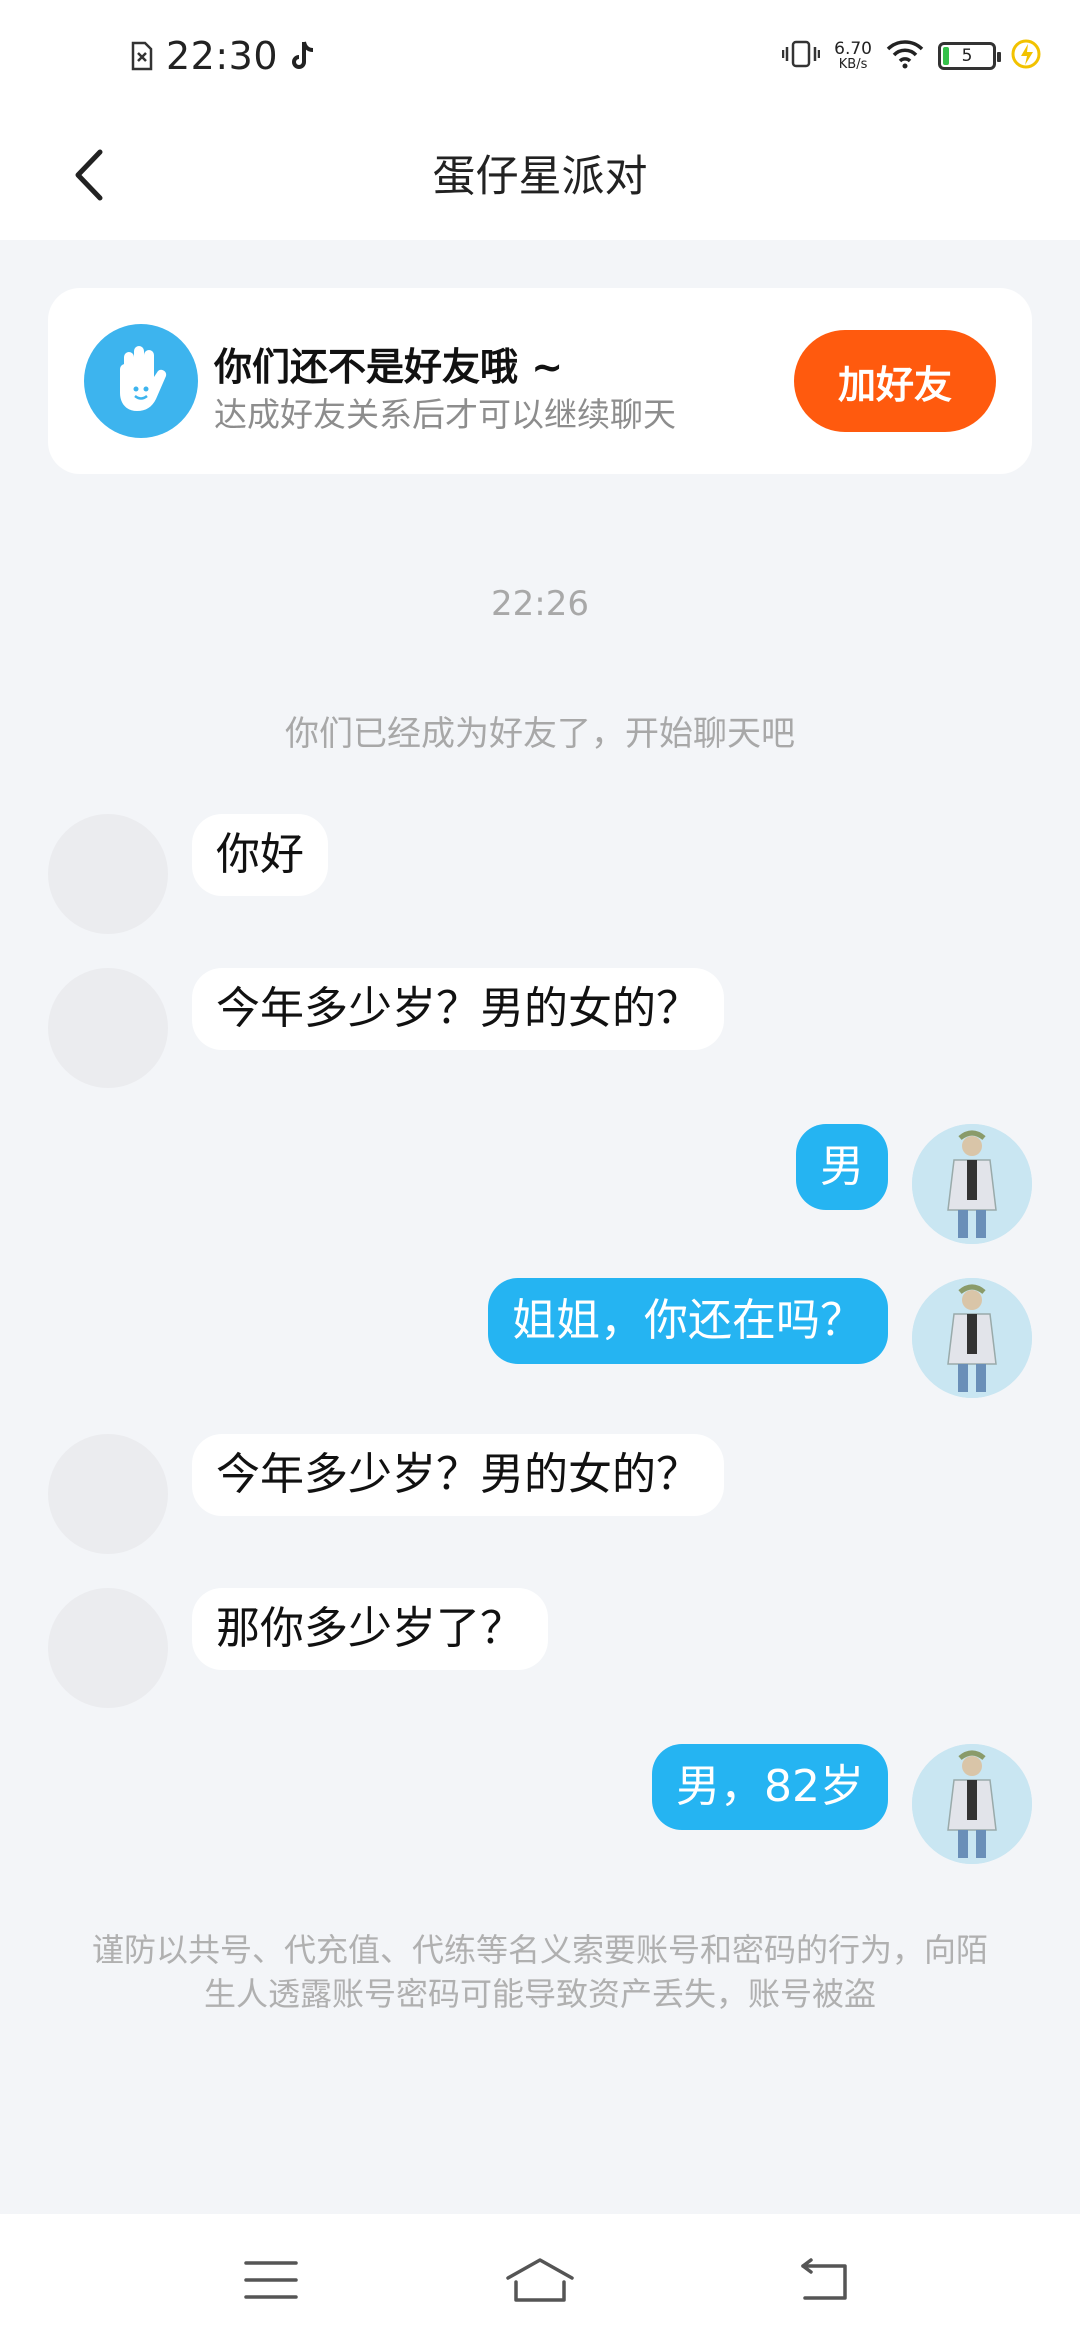 The height and width of the screenshot is (2340, 1080). I want to click on waving-hand-icon, so click(141, 381).